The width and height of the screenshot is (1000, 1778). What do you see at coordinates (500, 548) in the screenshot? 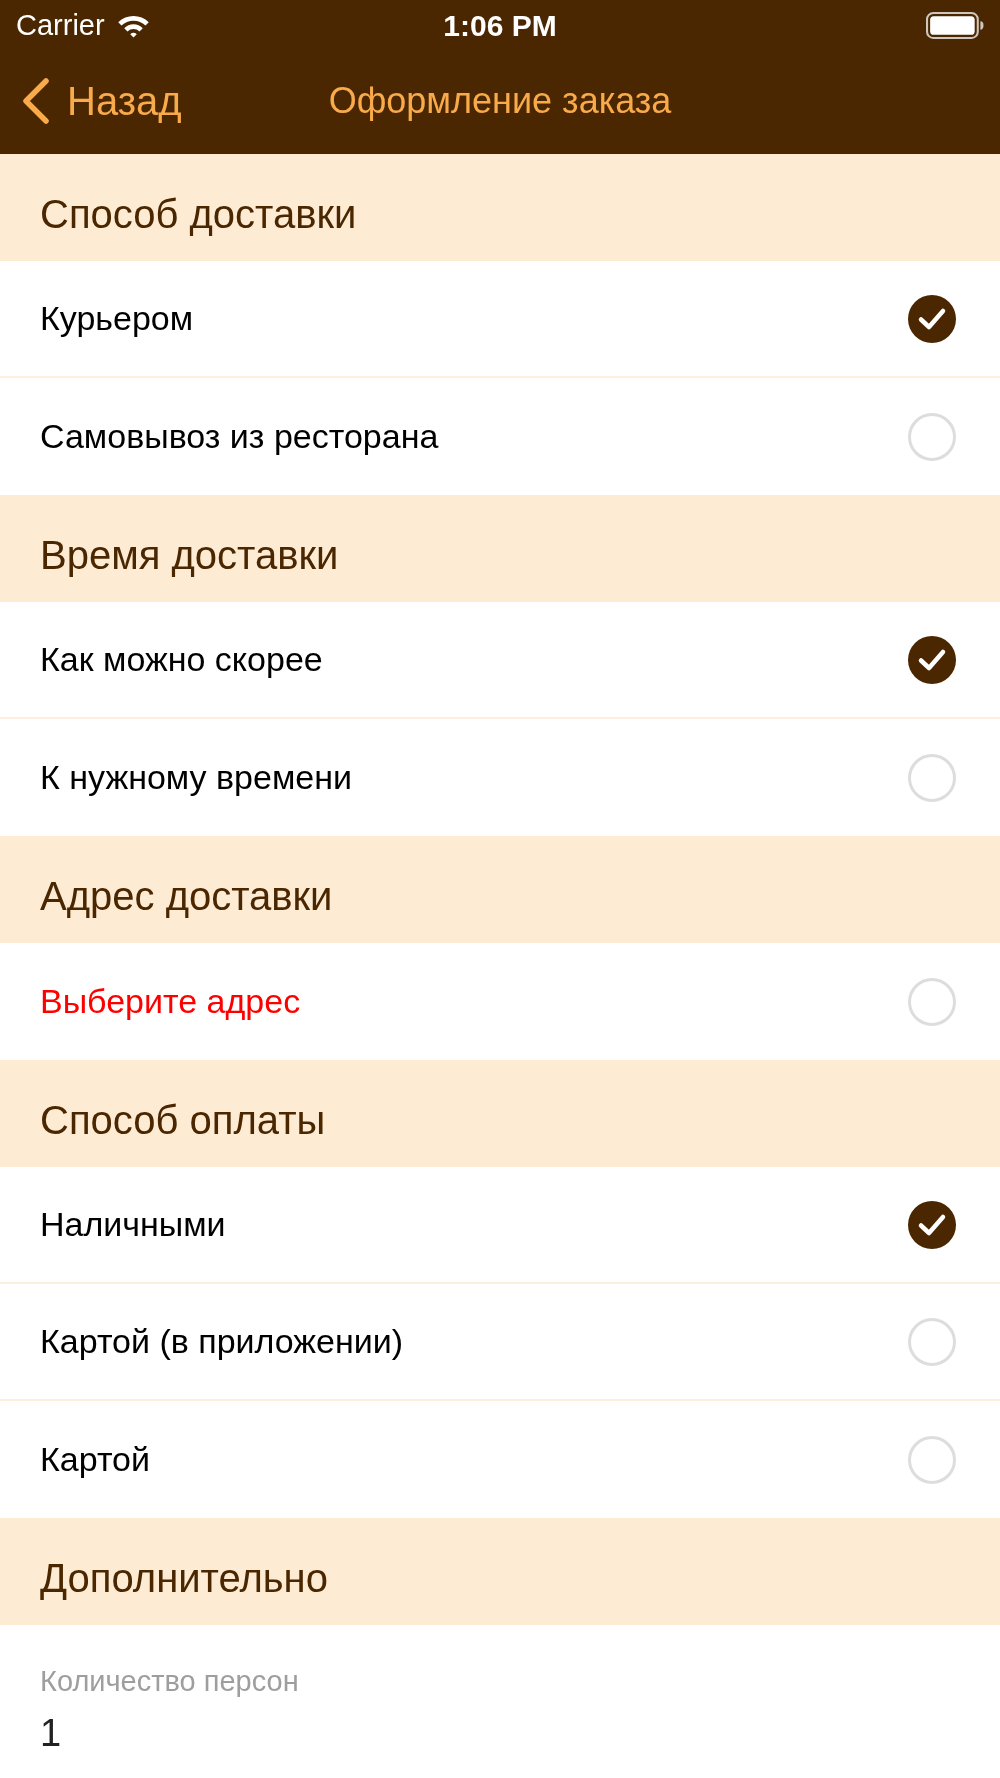
I see `section-header: Время доставки` at bounding box center [500, 548].